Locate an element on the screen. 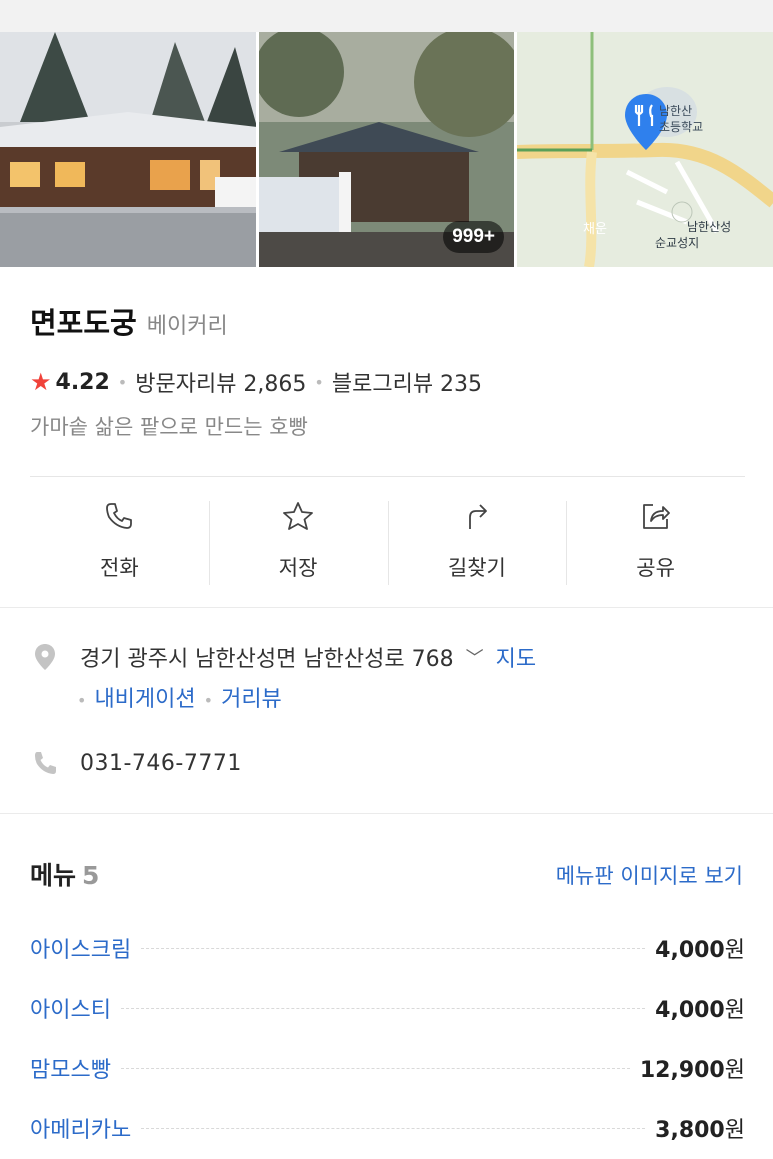  price-value: 3,800 is located at coordinates (690, 1130).